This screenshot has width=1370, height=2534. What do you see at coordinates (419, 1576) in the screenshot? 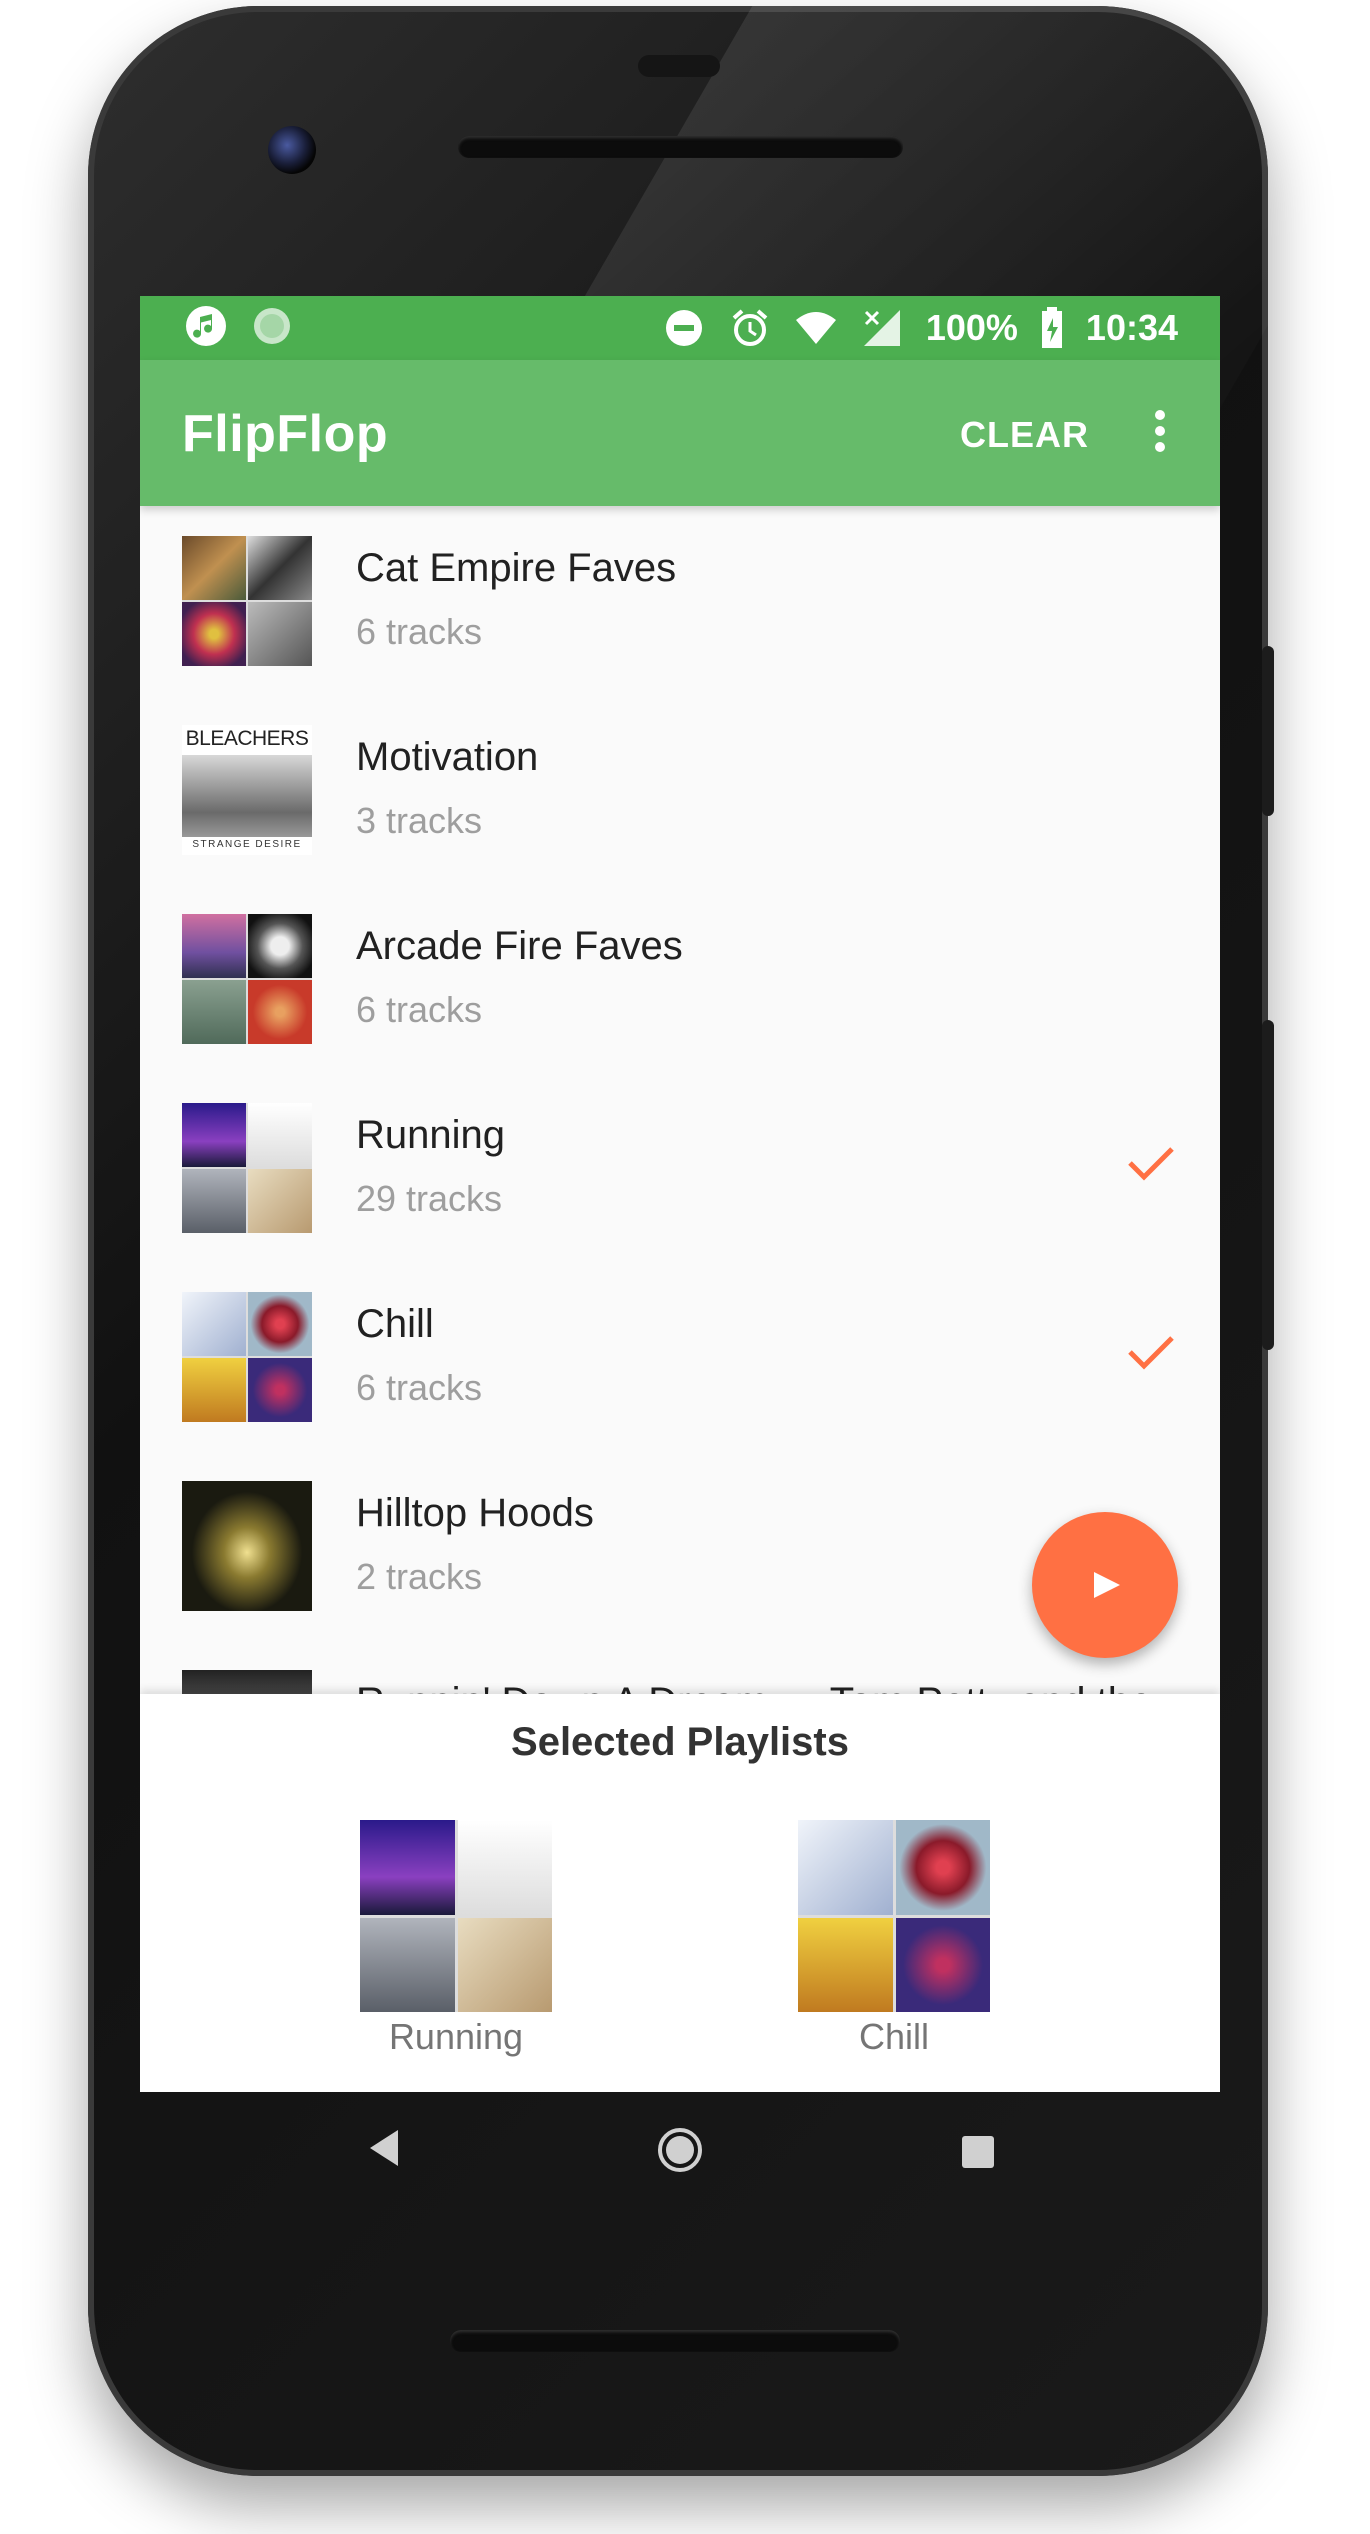
I see `track-count: 2 tracks` at bounding box center [419, 1576].